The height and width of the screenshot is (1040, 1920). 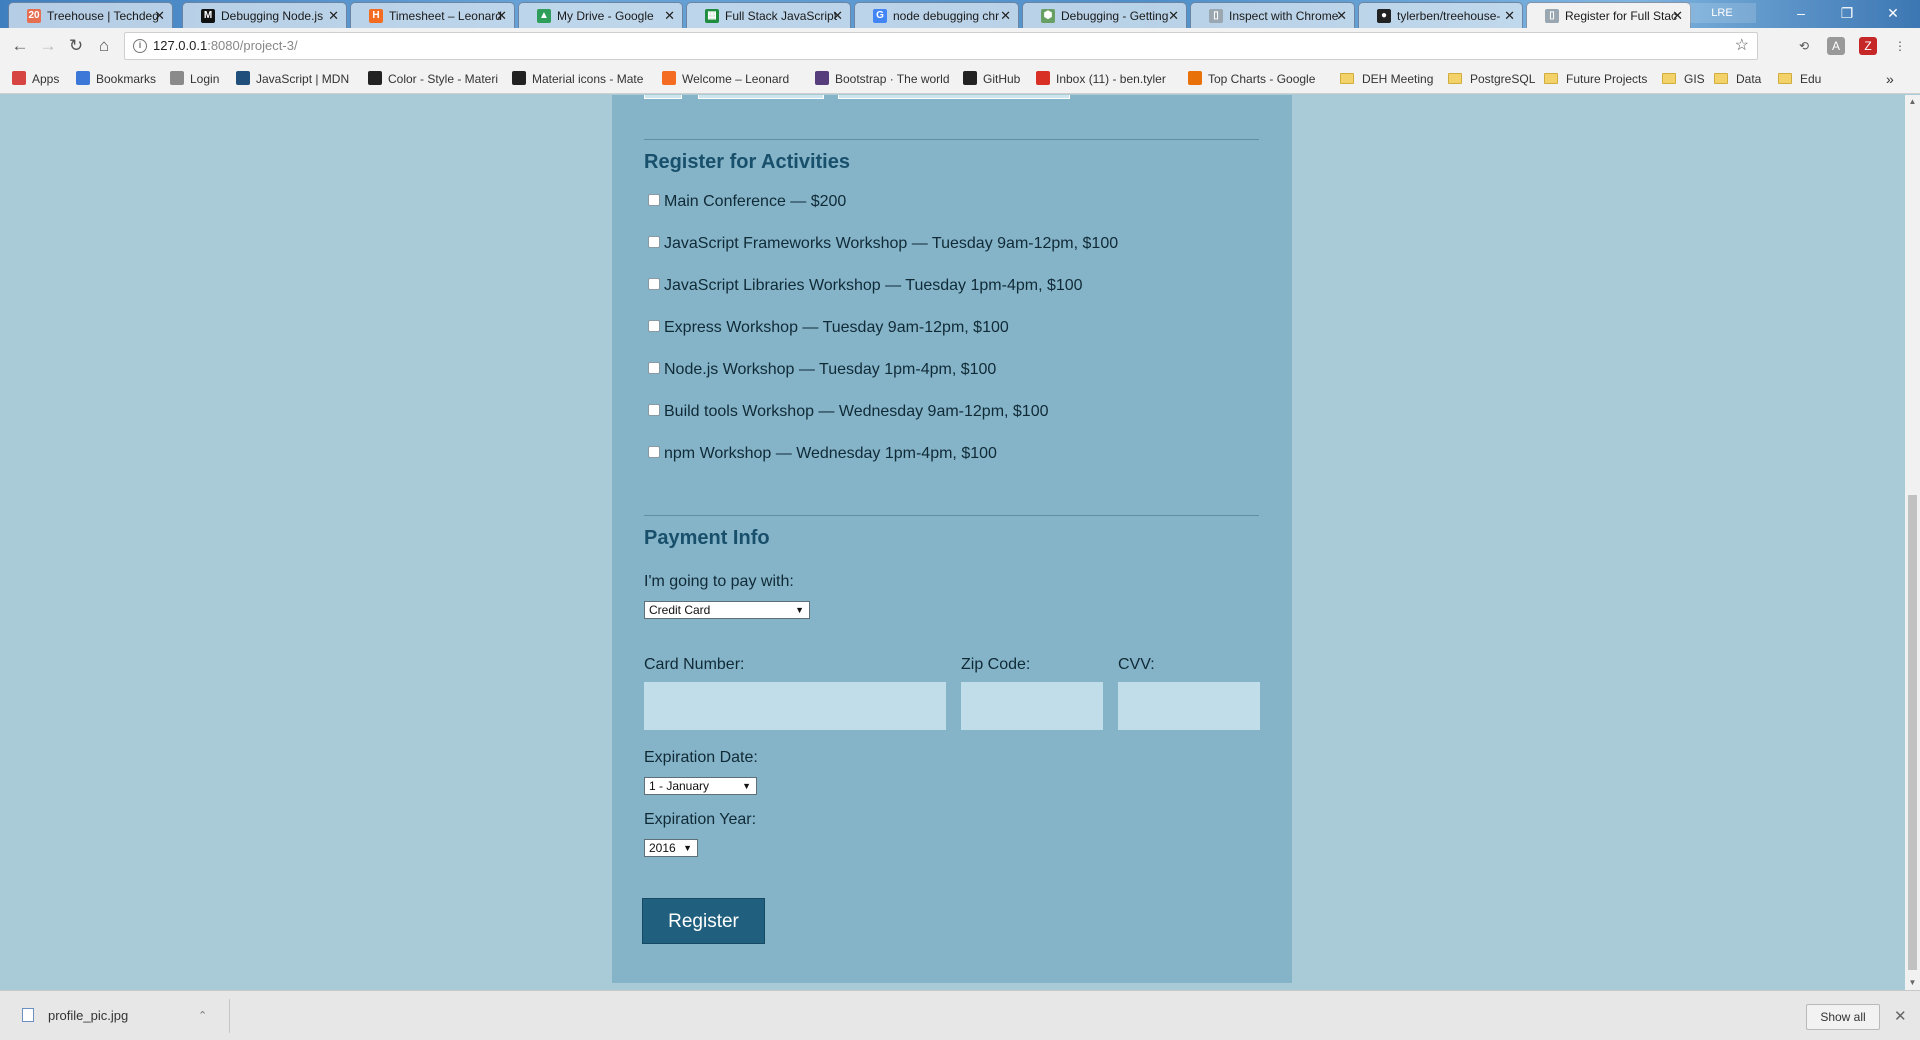 What do you see at coordinates (1890, 79) in the screenshot?
I see `bookmarks-overflow-button: »` at bounding box center [1890, 79].